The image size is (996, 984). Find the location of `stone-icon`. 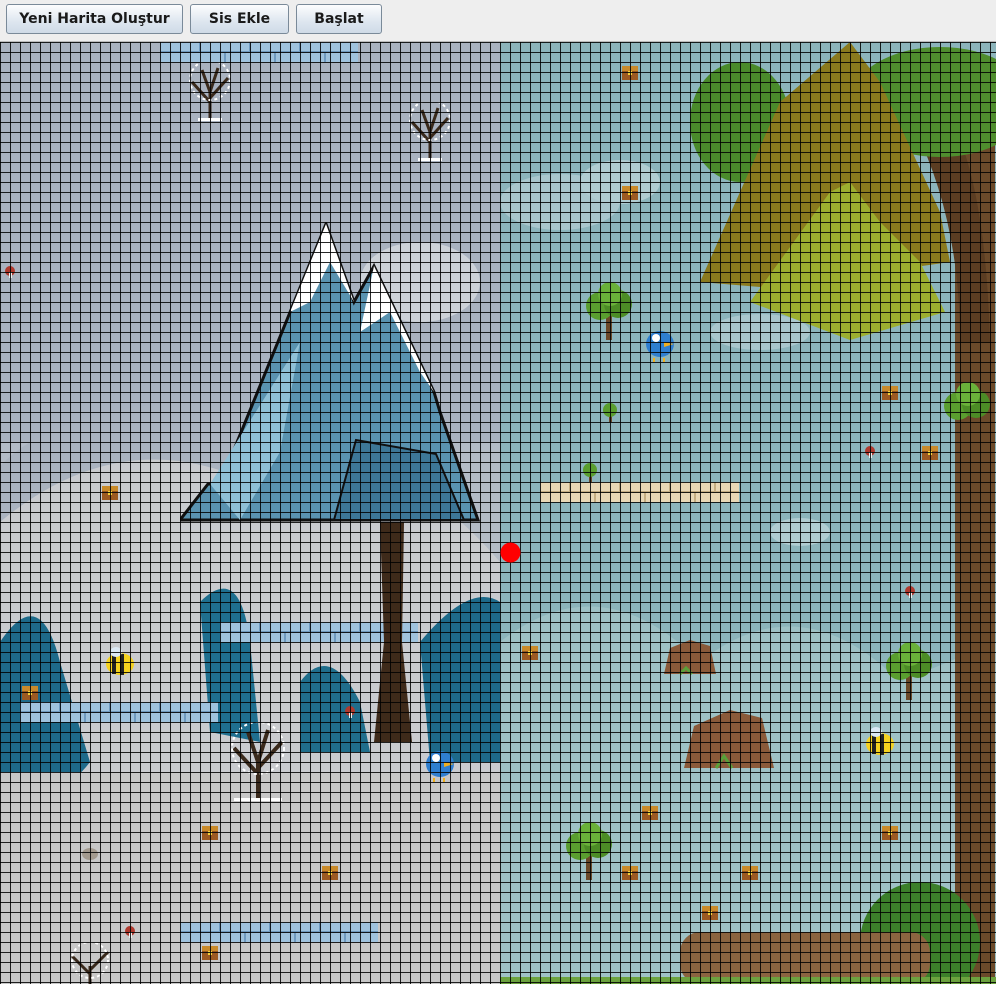

stone-icon is located at coordinates (90, 854).